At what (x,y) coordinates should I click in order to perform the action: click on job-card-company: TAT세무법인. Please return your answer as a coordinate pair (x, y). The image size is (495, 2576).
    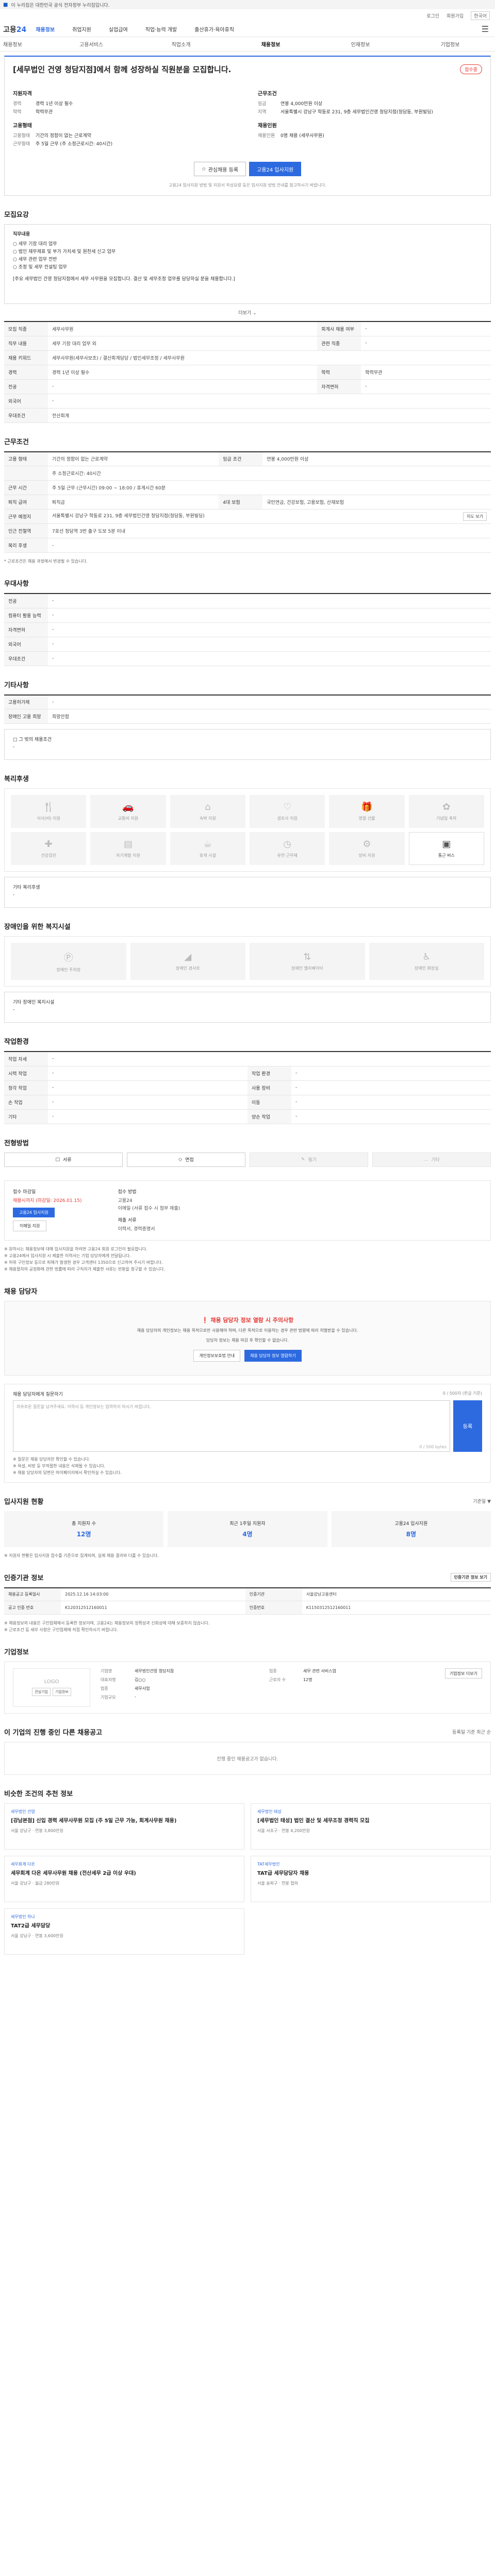
    Looking at the image, I should click on (268, 1864).